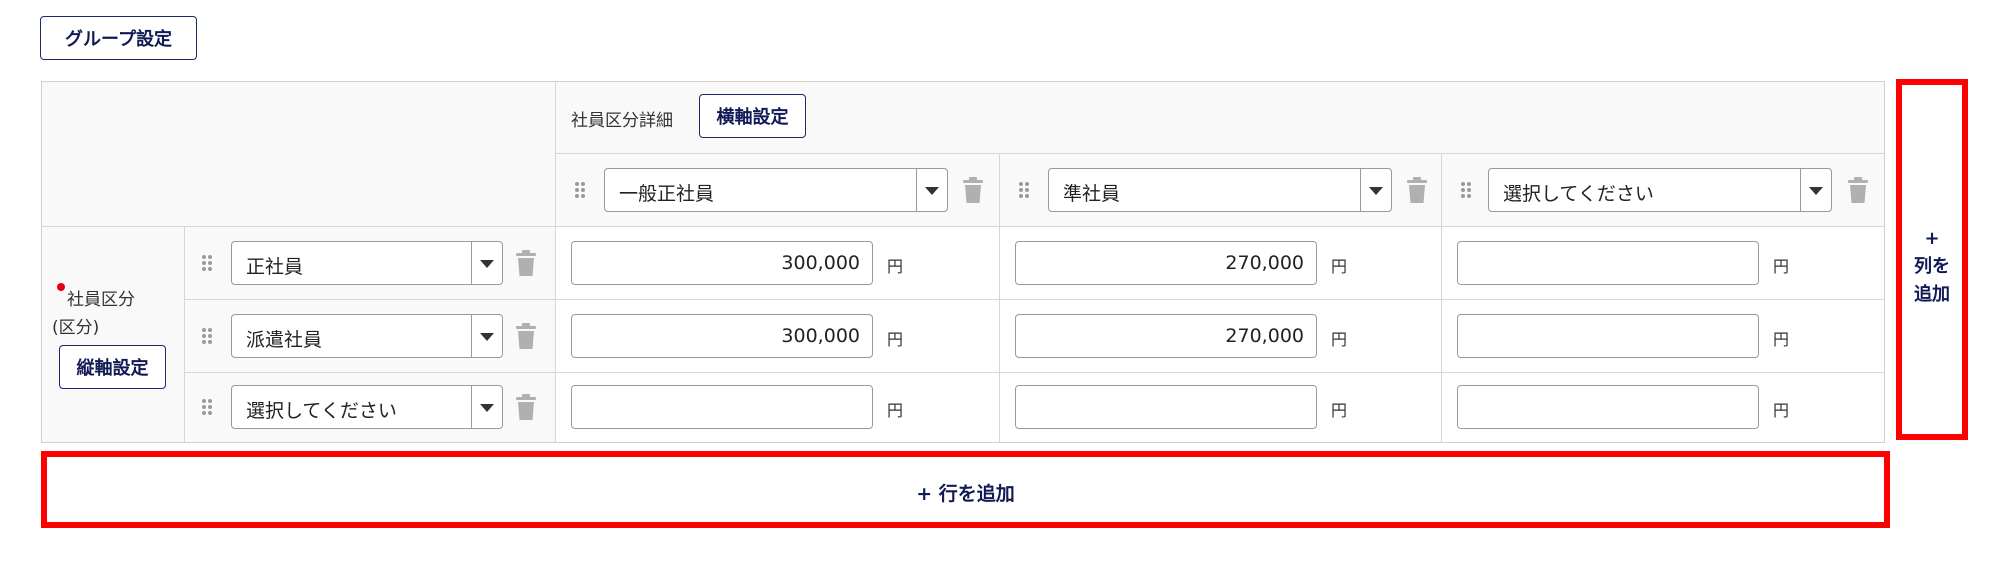 The width and height of the screenshot is (2000, 568). I want to click on row-select-2: 派遣社員, so click(367, 336).